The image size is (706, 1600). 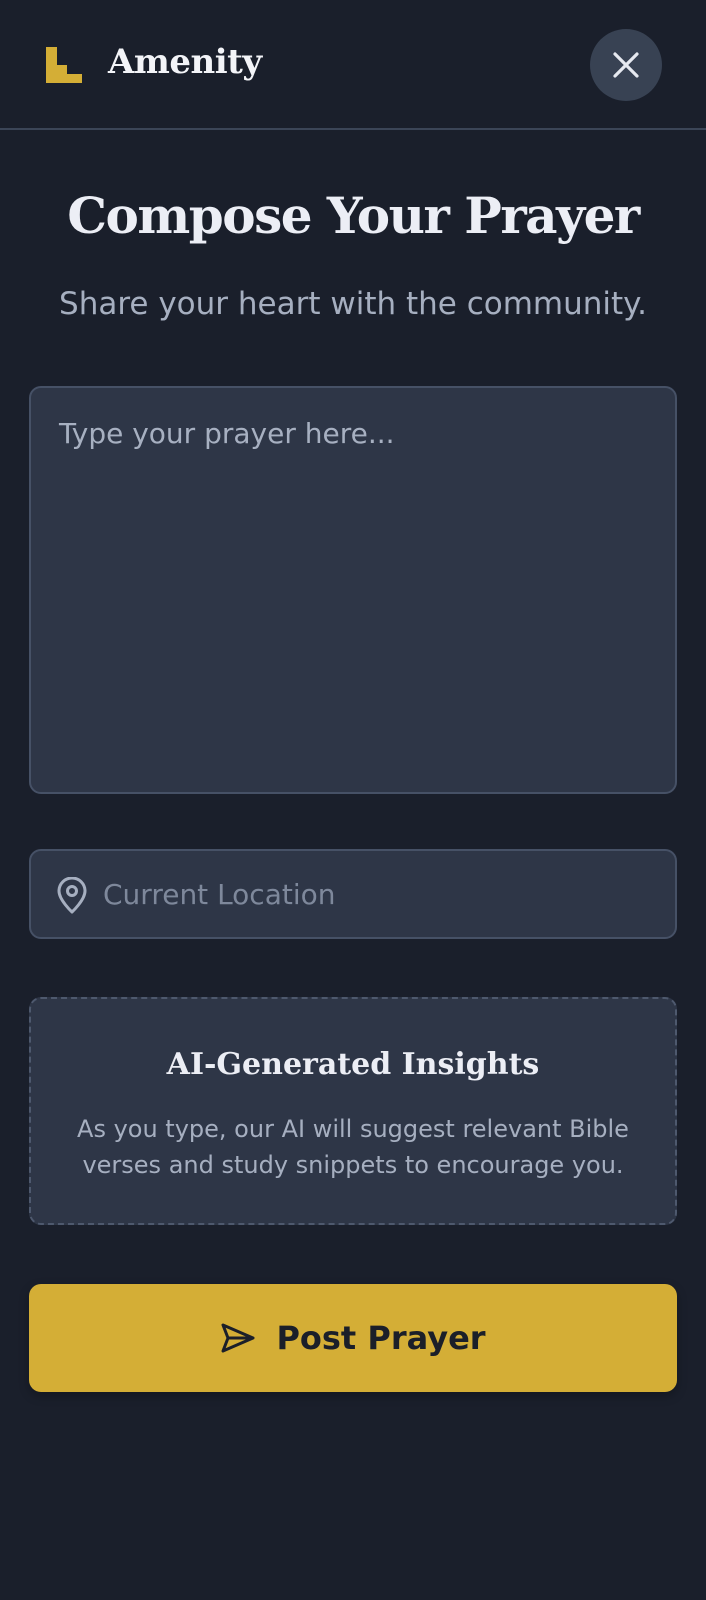 I want to click on post-prayer-button: Post Prayer, so click(x=353, y=1338).